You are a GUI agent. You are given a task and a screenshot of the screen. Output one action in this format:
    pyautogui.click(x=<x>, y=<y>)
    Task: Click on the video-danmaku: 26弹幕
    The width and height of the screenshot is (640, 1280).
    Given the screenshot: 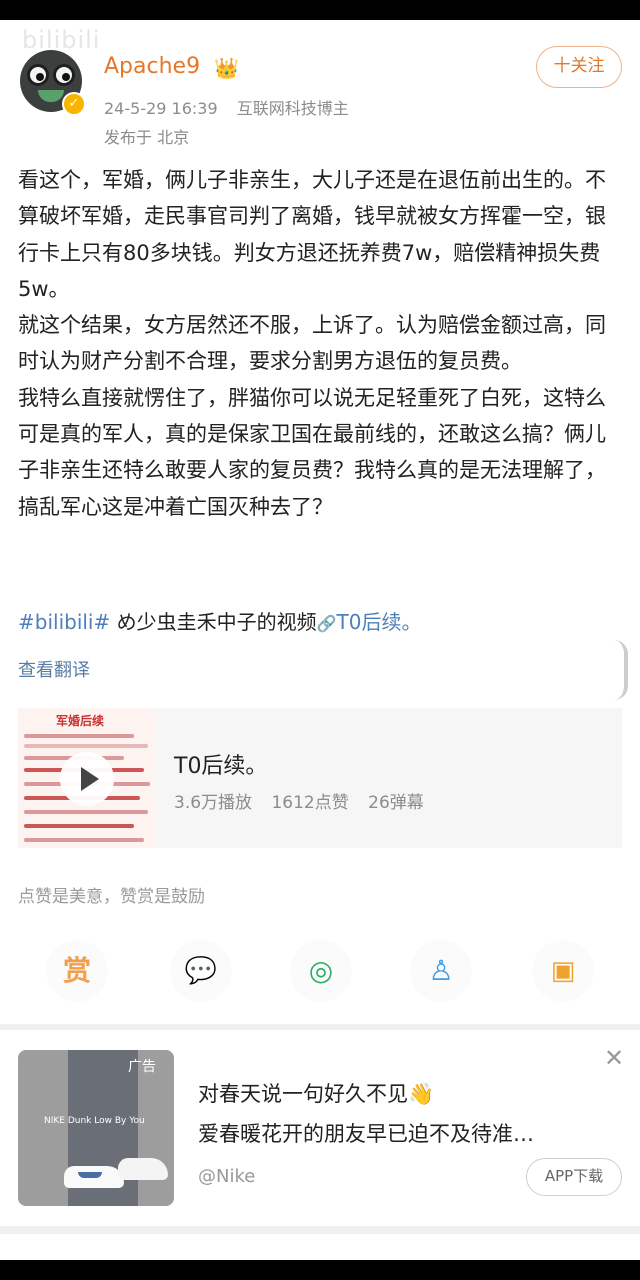 What is the action you would take?
    pyautogui.click(x=396, y=803)
    